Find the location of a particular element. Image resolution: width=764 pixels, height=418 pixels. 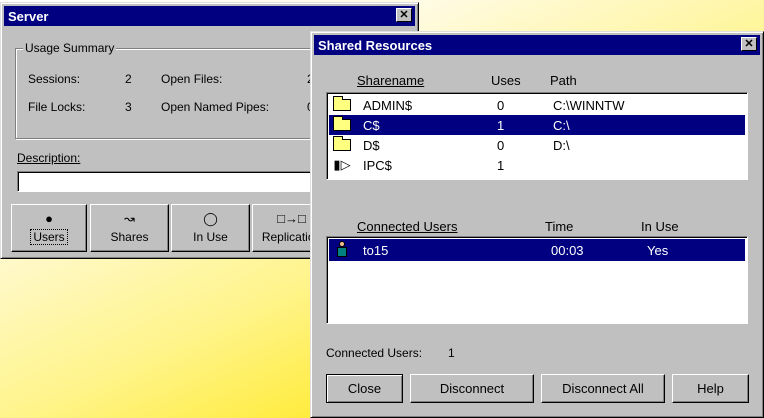

description-label-text: Description: is located at coordinates (49, 158).